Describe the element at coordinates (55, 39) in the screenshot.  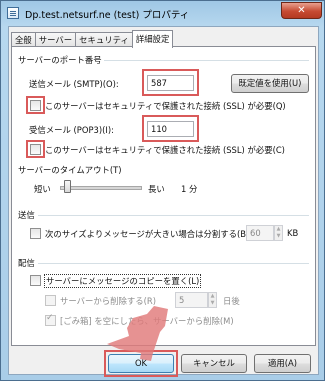
I see `tab-server: サーバー` at that location.